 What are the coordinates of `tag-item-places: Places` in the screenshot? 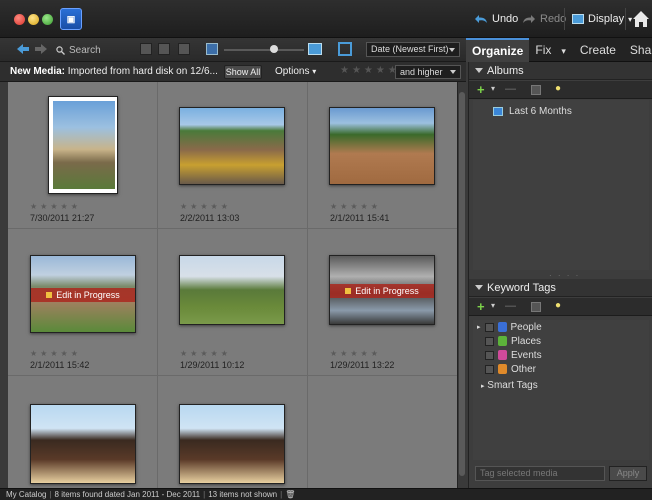 It's located at (513, 341).